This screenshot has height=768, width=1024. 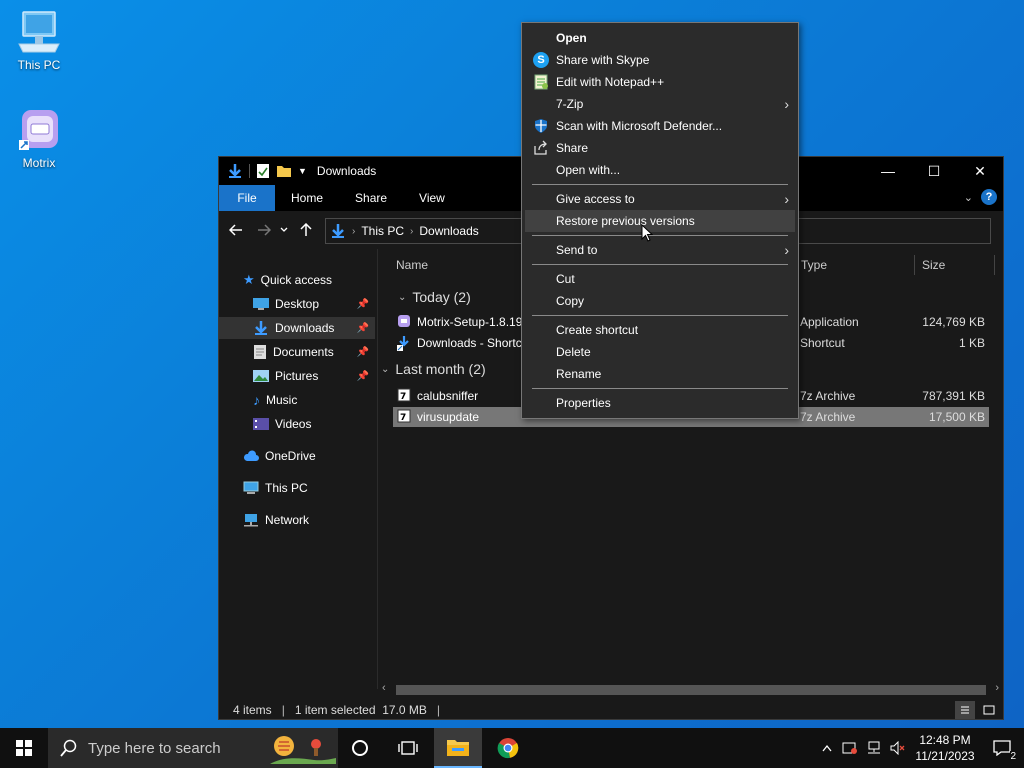 What do you see at coordinates (660, 330) in the screenshot?
I see `menu-item-create-shortcut: Create shortcut` at bounding box center [660, 330].